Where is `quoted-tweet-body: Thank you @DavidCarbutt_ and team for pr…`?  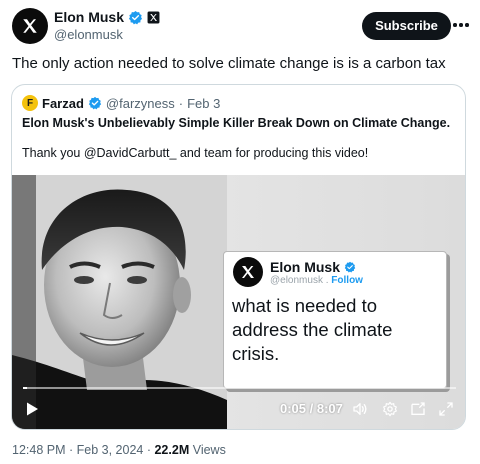
quoted-tweet-body: Thank you @DavidCarbutt_ and team for pr… is located at coordinates (195, 153).